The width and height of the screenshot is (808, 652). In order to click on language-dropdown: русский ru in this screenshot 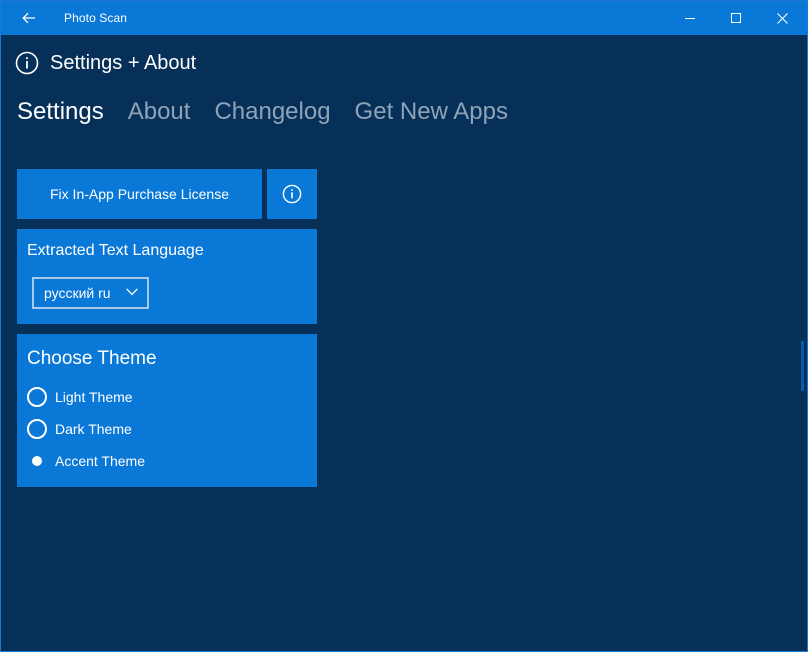, I will do `click(90, 293)`.